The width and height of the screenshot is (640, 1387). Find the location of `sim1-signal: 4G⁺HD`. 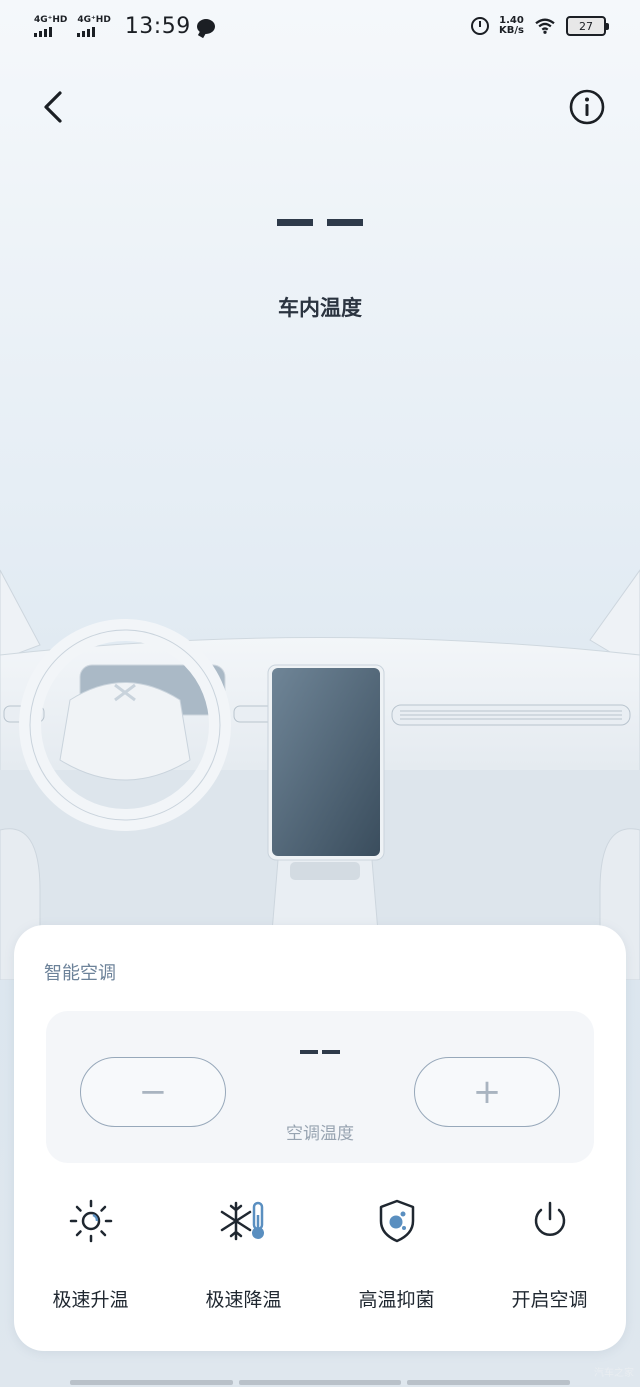

sim1-signal: 4G⁺HD is located at coordinates (51, 25).